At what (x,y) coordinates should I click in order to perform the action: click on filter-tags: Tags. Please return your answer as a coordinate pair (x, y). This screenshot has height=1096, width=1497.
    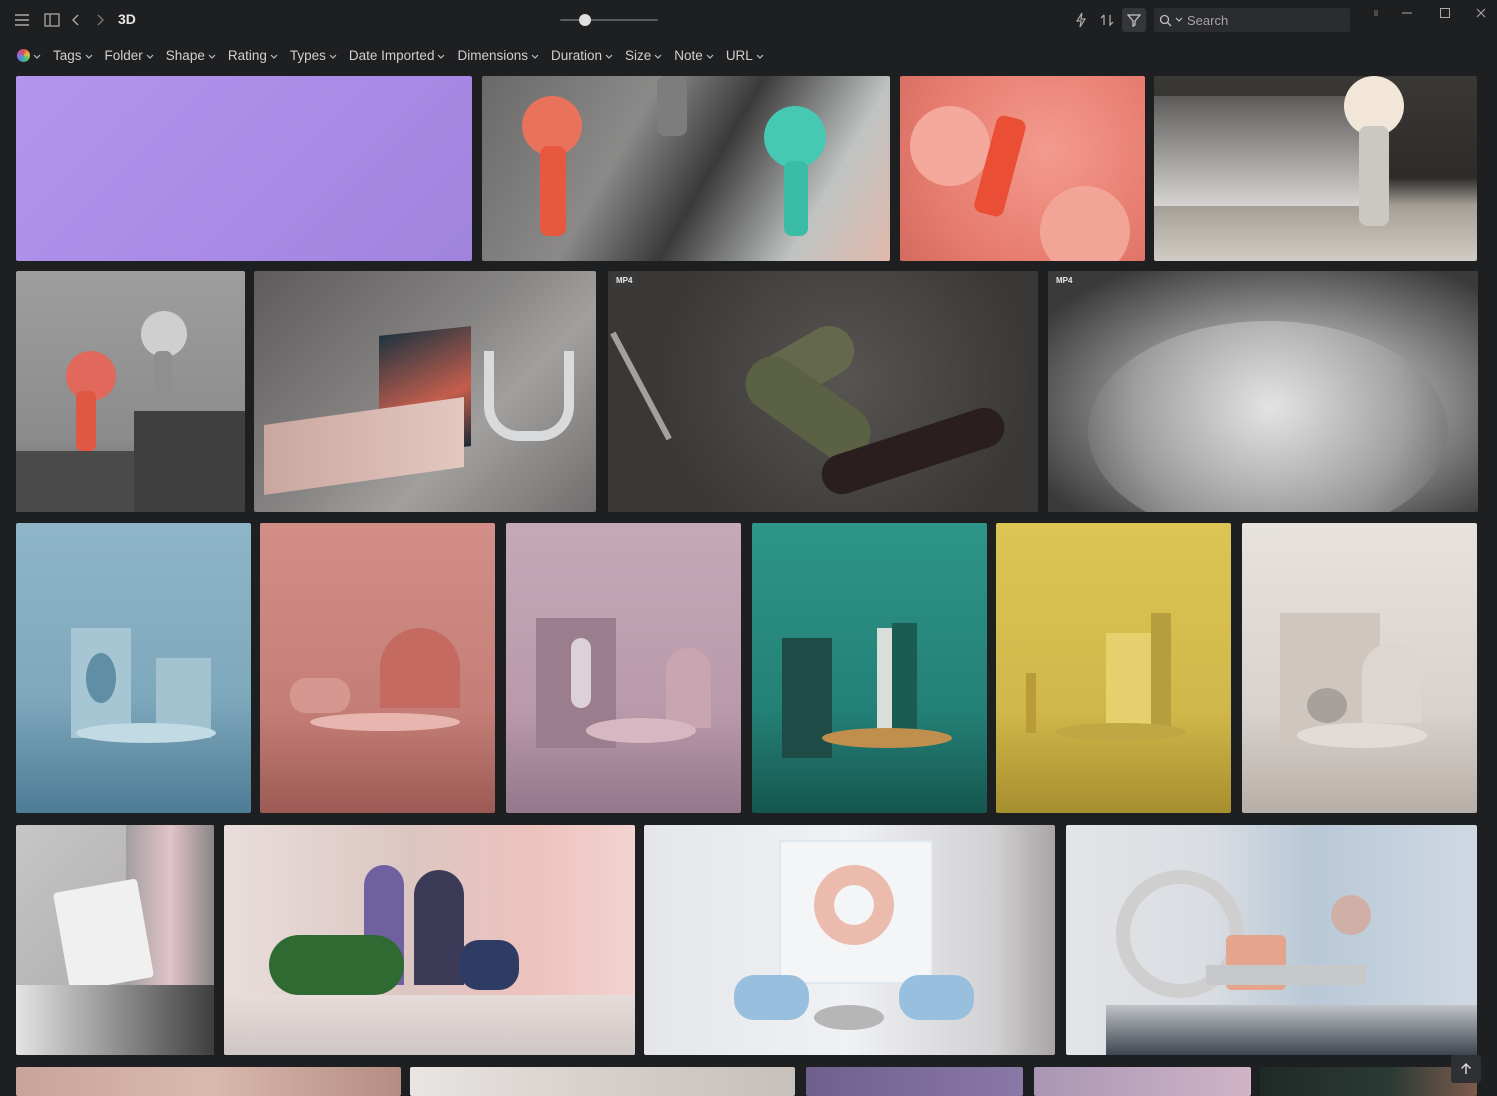
    Looking at the image, I should click on (73, 55).